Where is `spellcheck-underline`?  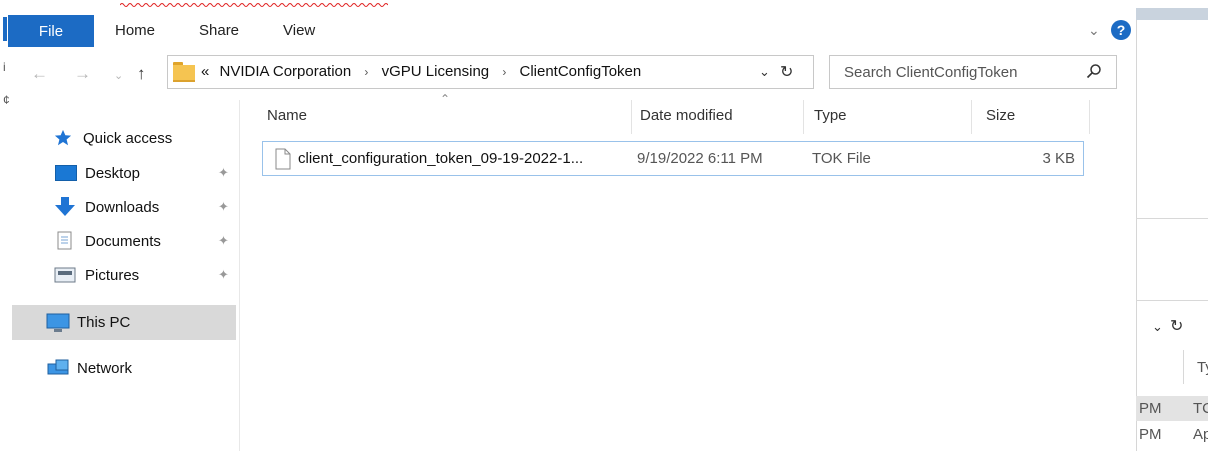 spellcheck-underline is located at coordinates (254, 5).